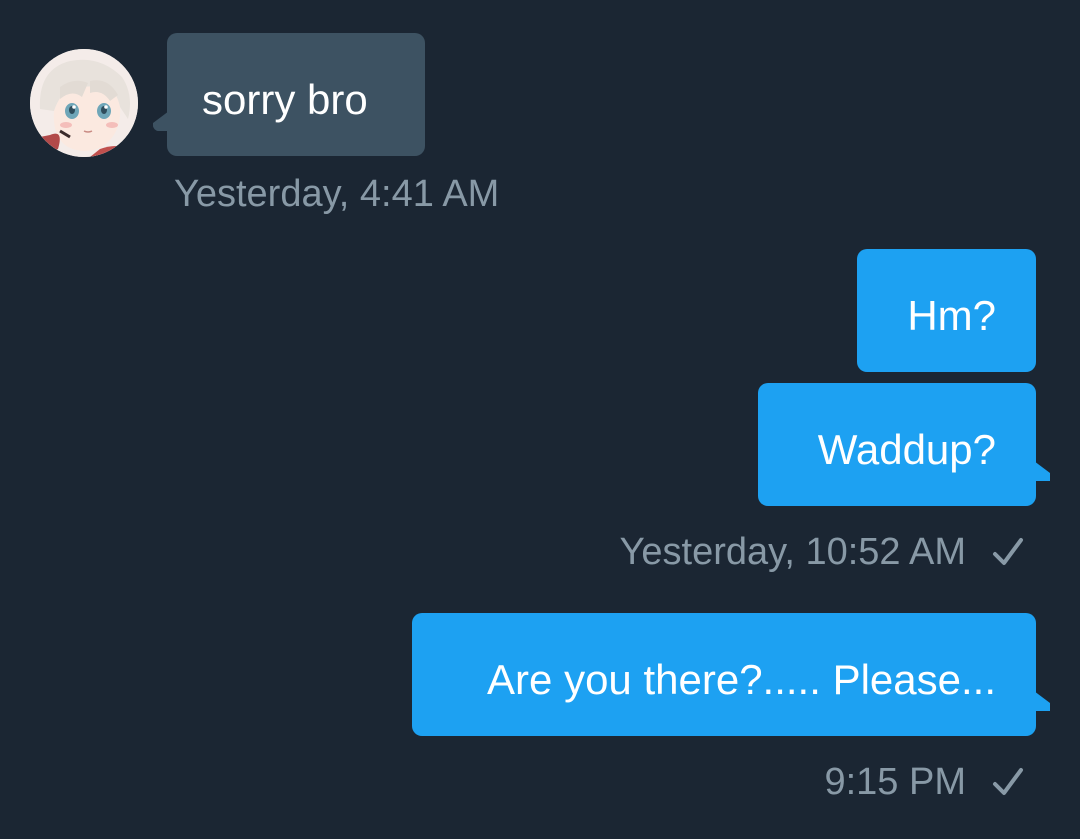  Describe the element at coordinates (792, 552) in the screenshot. I see `timestamp-text: Yesterday, 10:52 AM` at that location.